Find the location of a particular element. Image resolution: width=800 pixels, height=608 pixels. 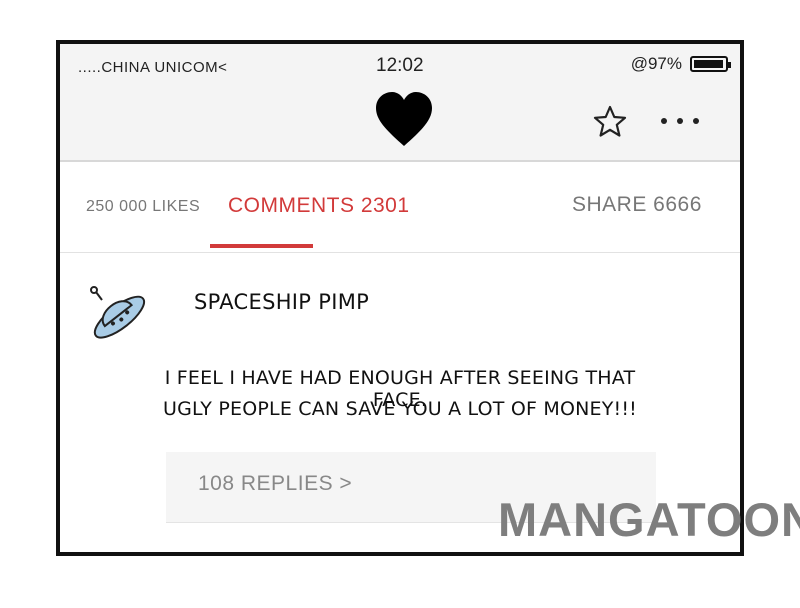

carrier-label: .....CHINA UNICOM< is located at coordinates (153, 67).